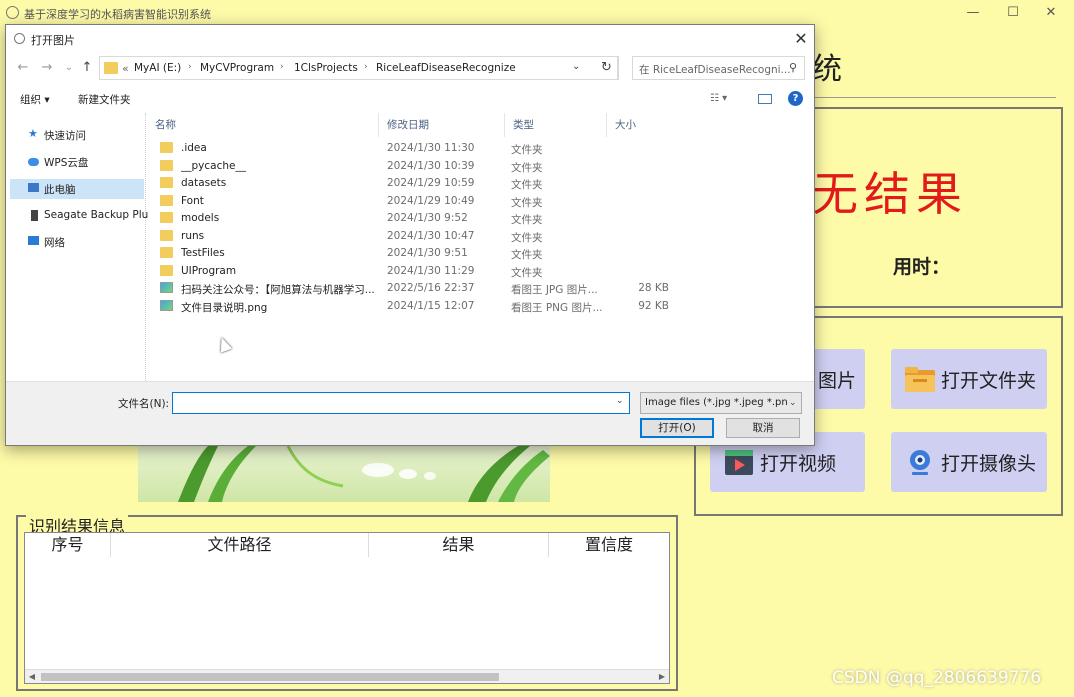 The width and height of the screenshot is (1074, 697). What do you see at coordinates (890, 194) in the screenshot?
I see `result-text: 无结果` at bounding box center [890, 194].